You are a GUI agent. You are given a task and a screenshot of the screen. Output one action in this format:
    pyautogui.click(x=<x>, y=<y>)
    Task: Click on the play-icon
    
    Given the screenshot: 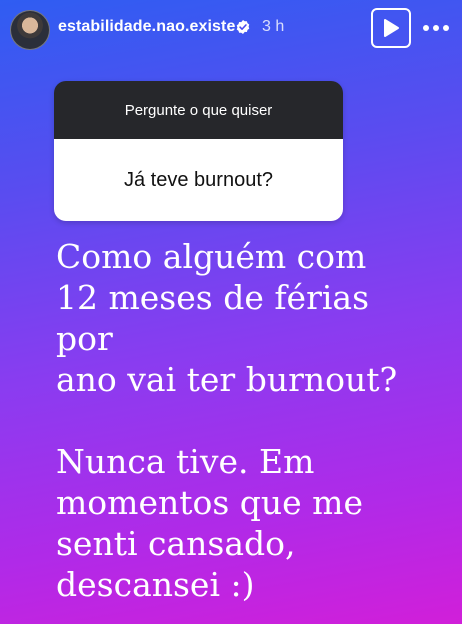 What is the action you would take?
    pyautogui.click(x=391, y=28)
    